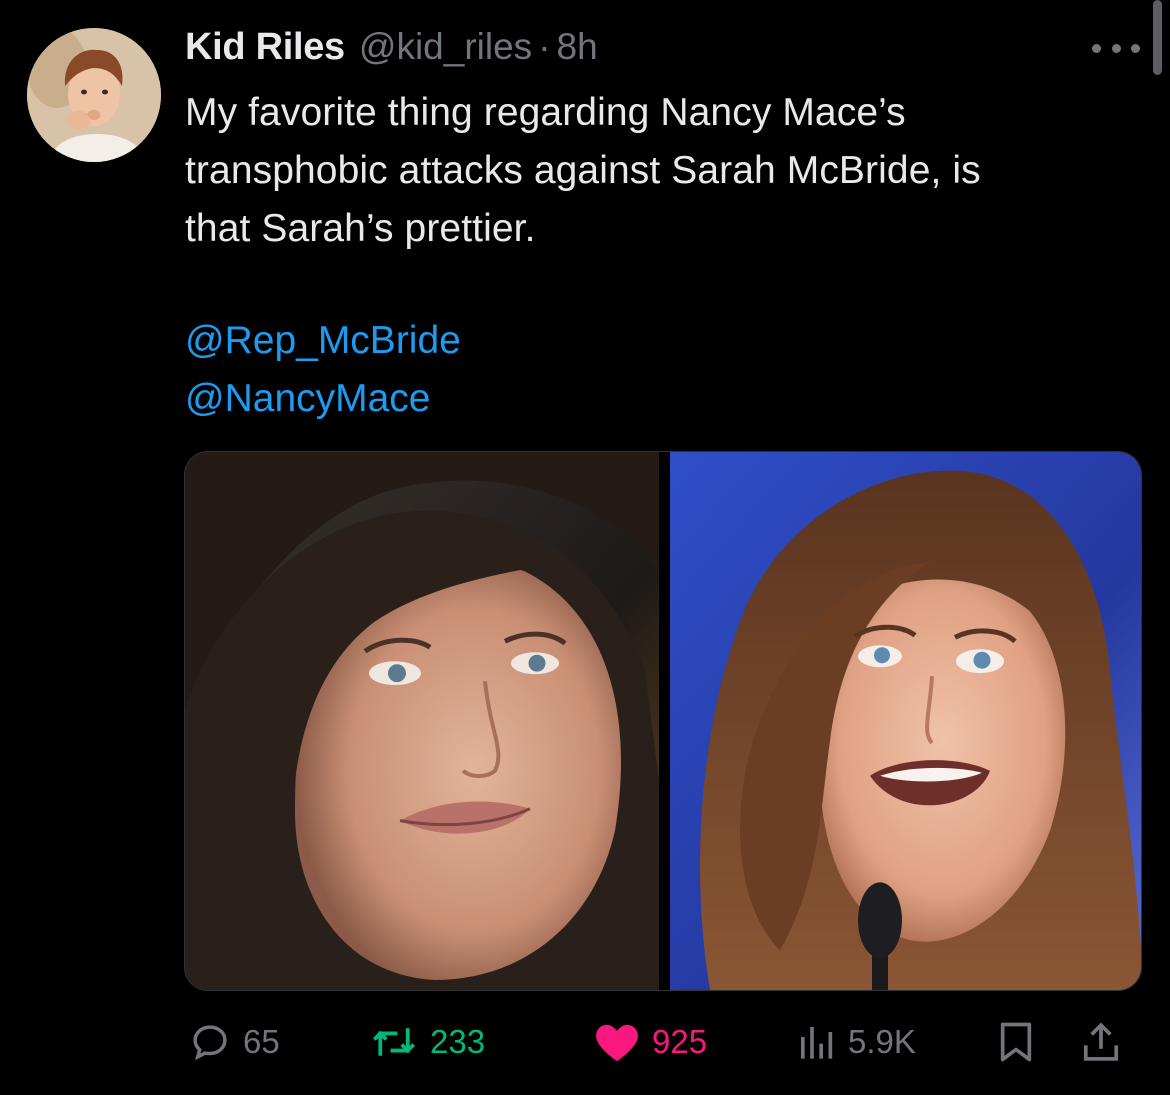  I want to click on share-button, so click(1101, 1042).